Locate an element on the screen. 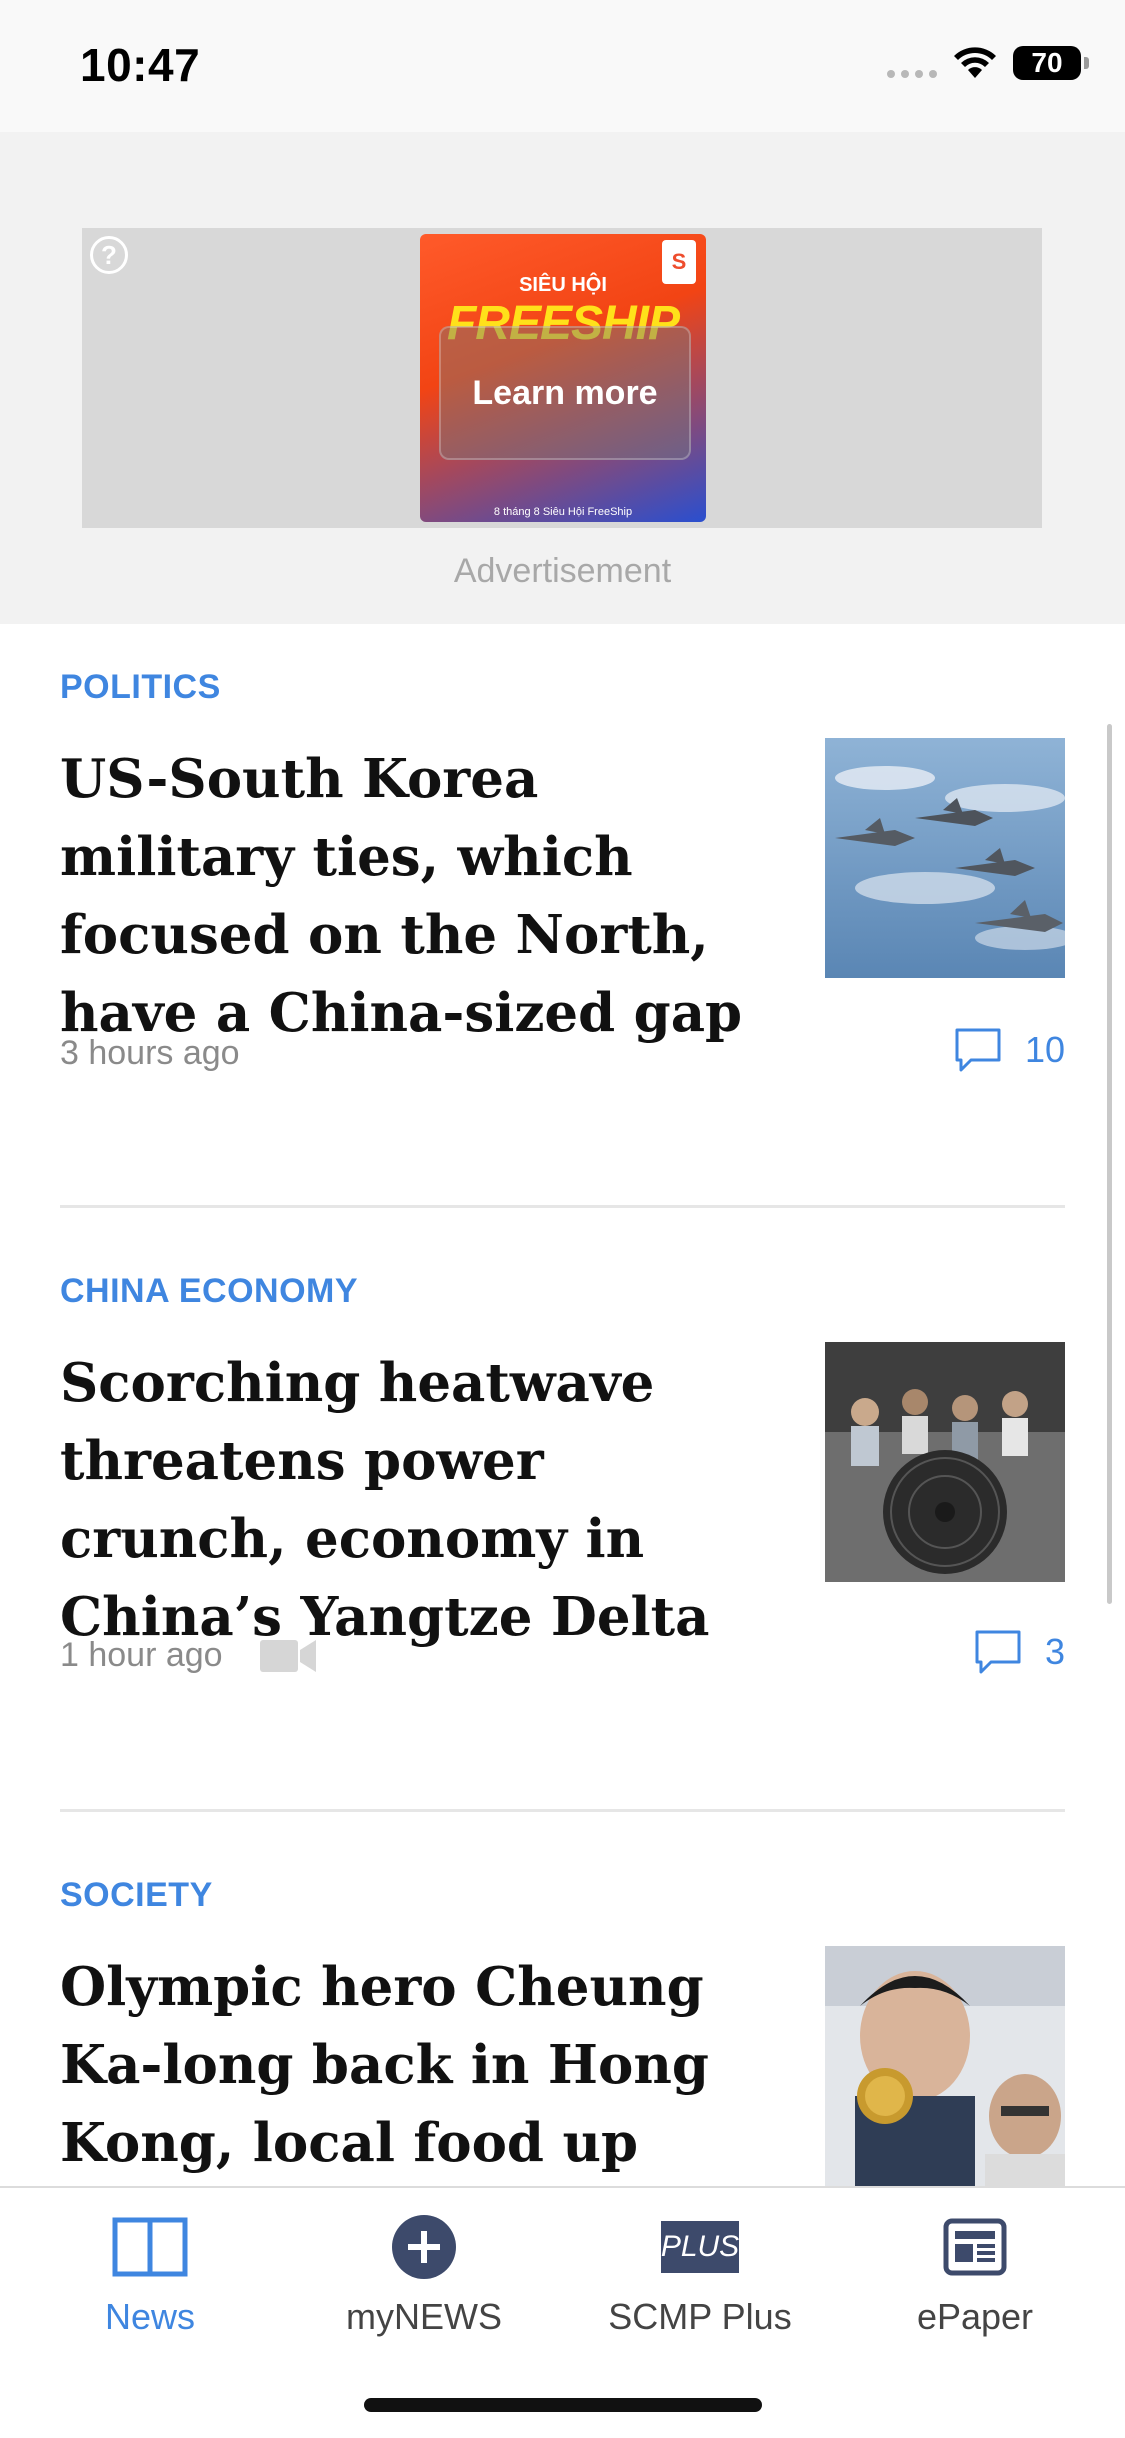 The width and height of the screenshot is (1125, 2438). wifi-icon is located at coordinates (975, 62).